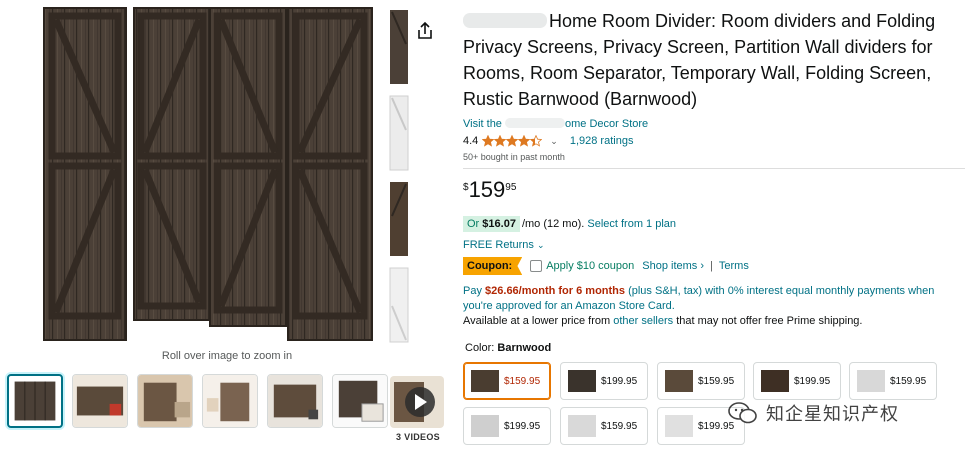 This screenshot has height=461, width=965. I want to click on monthly-badge: Or $16.07, so click(491, 224).